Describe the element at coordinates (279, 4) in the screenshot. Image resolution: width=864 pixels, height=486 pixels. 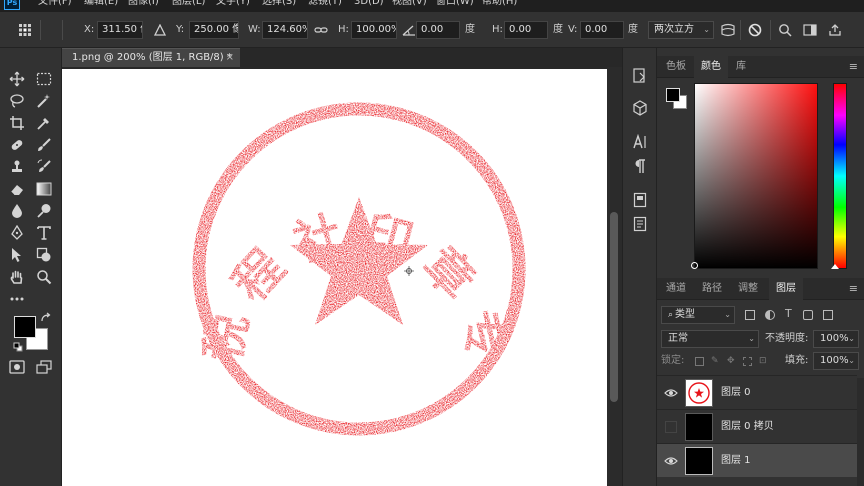
I see `menu-select: 选择(S)` at that location.